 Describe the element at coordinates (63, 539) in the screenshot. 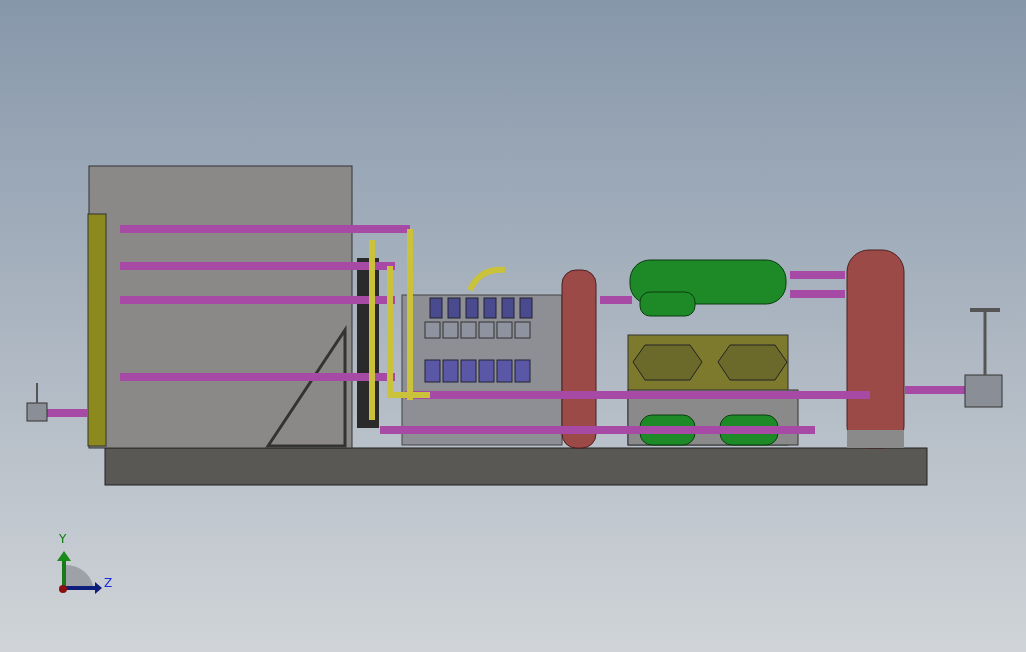

I see `y-axis-label: Y` at that location.